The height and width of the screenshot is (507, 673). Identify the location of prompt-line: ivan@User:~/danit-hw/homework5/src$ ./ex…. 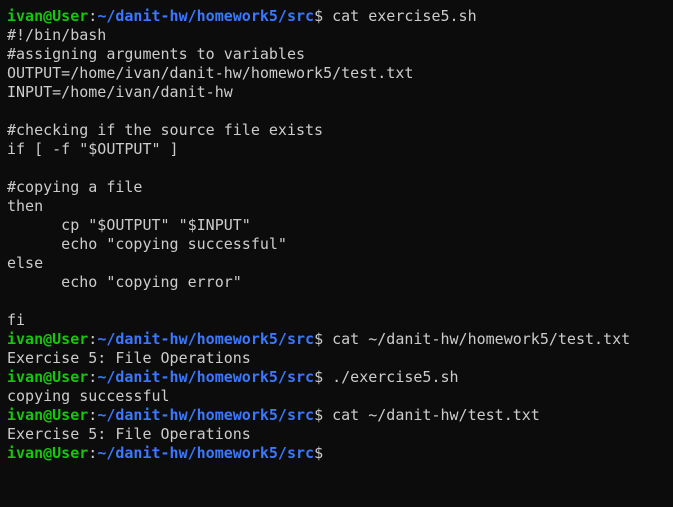
(340, 377).